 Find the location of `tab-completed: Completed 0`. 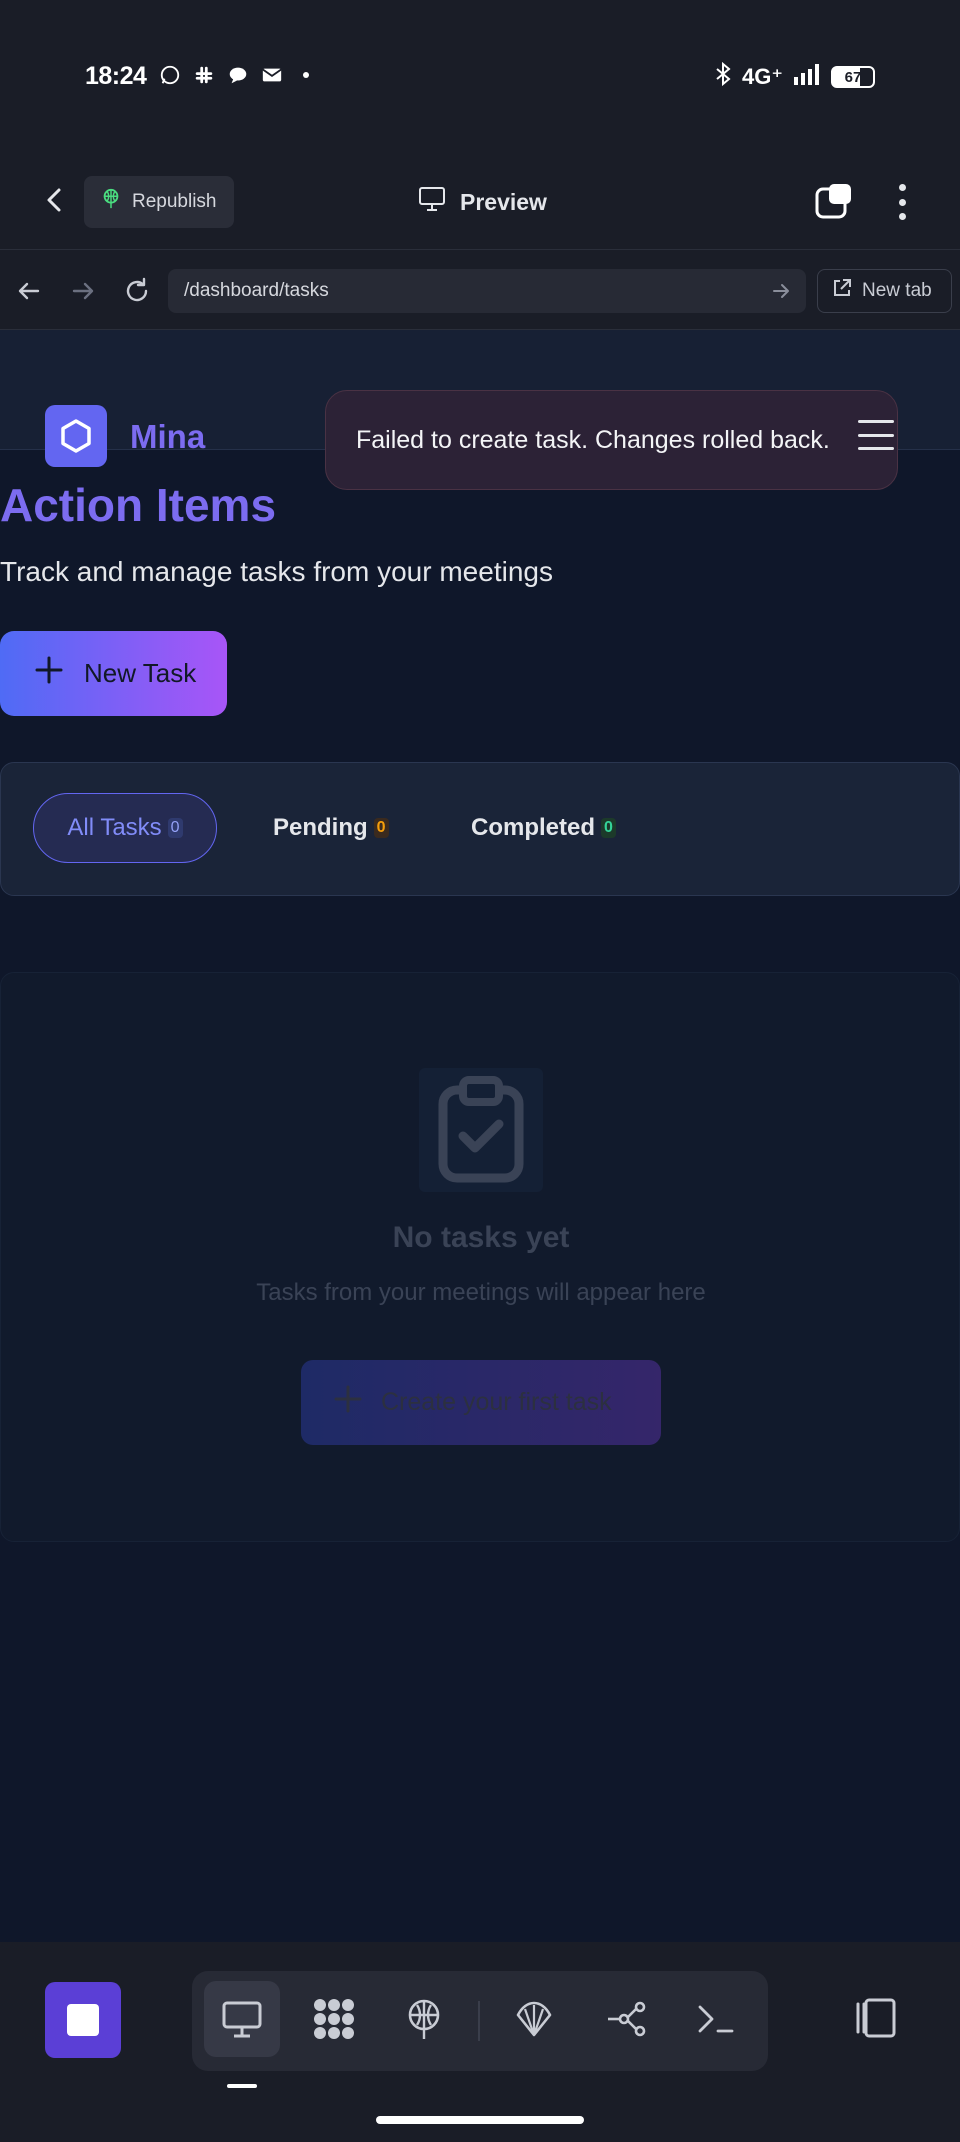

tab-completed: Completed 0 is located at coordinates (543, 828).